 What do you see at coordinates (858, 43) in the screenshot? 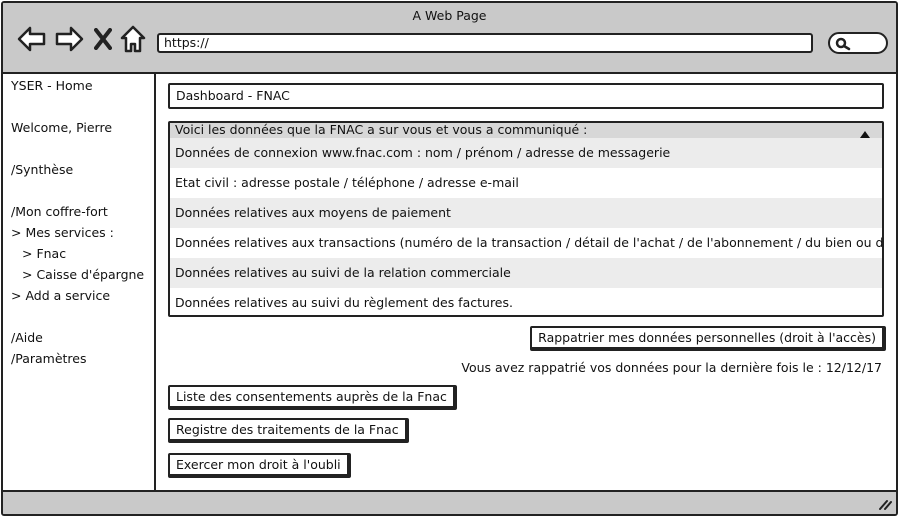
I see `search-button` at bounding box center [858, 43].